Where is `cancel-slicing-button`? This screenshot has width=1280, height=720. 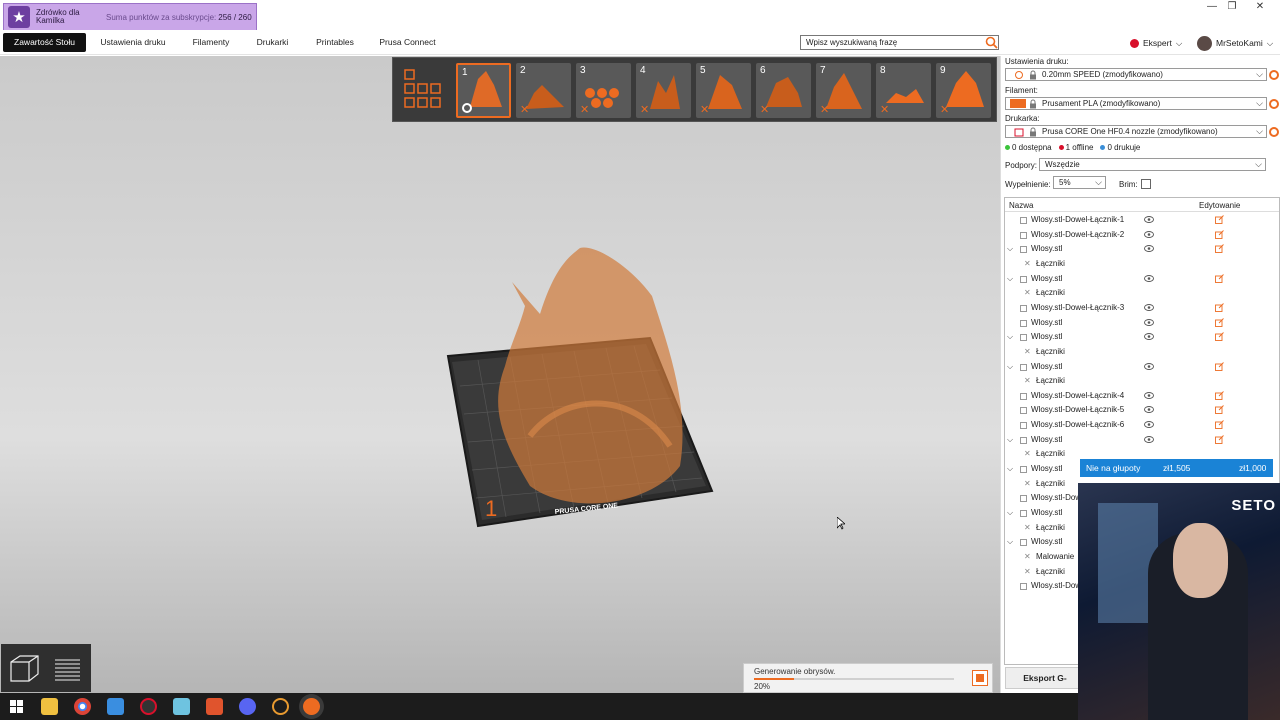
cancel-slicing-button is located at coordinates (980, 678).